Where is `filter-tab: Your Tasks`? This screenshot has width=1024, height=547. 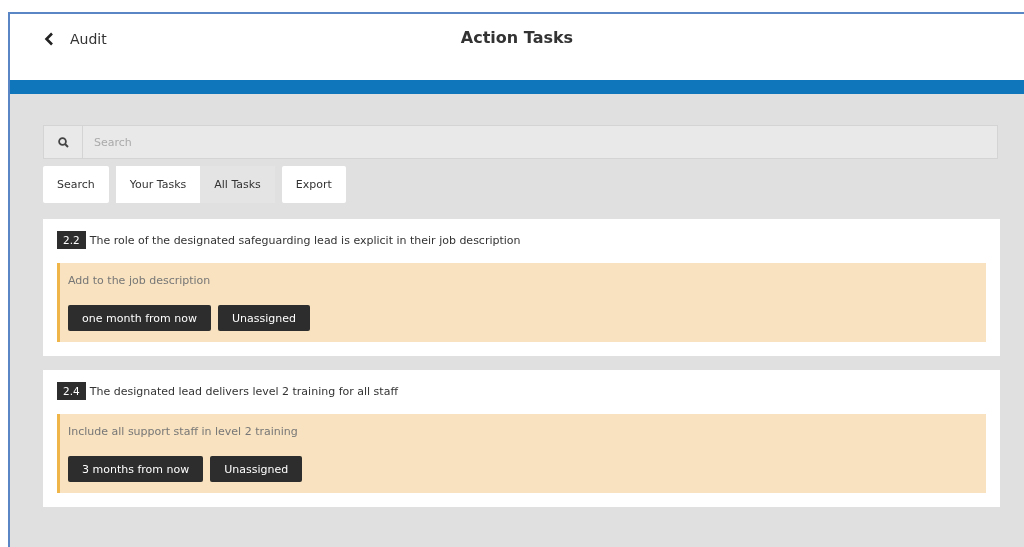 filter-tab: Your Tasks is located at coordinates (158, 184).